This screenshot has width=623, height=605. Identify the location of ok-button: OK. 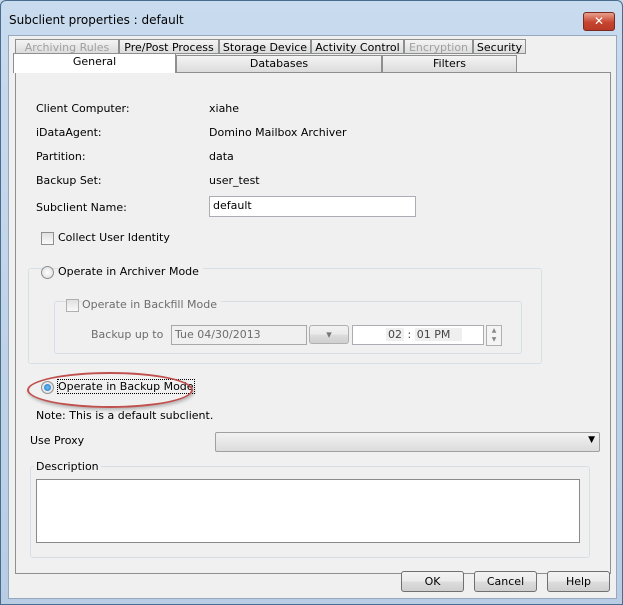
(432, 581).